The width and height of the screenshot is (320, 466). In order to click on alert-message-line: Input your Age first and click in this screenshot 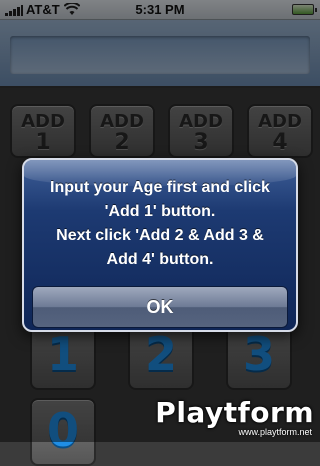, I will do `click(160, 187)`.